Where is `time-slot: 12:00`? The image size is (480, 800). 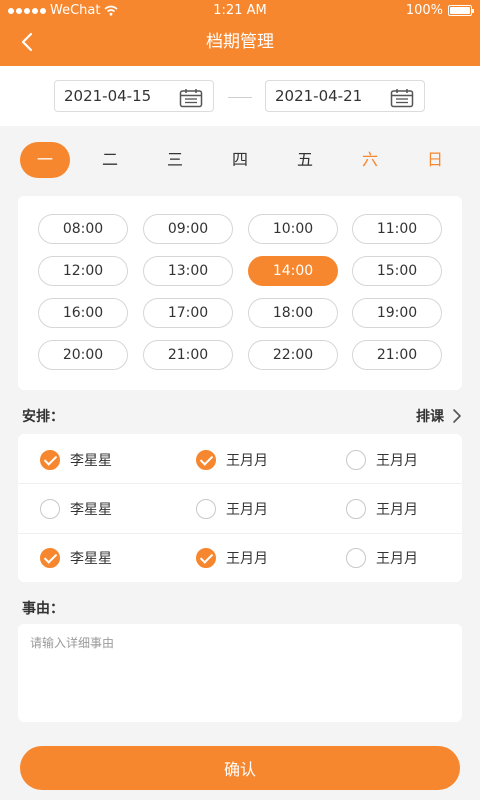
time-slot: 12:00 is located at coordinates (83, 271).